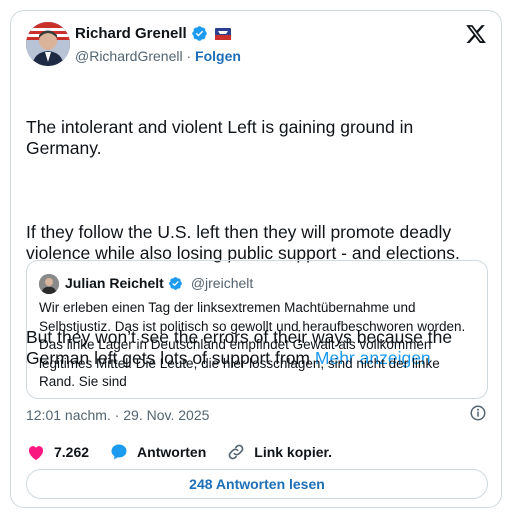 The image size is (514, 518). I want to click on affiliate-flag-icon, so click(222, 33).